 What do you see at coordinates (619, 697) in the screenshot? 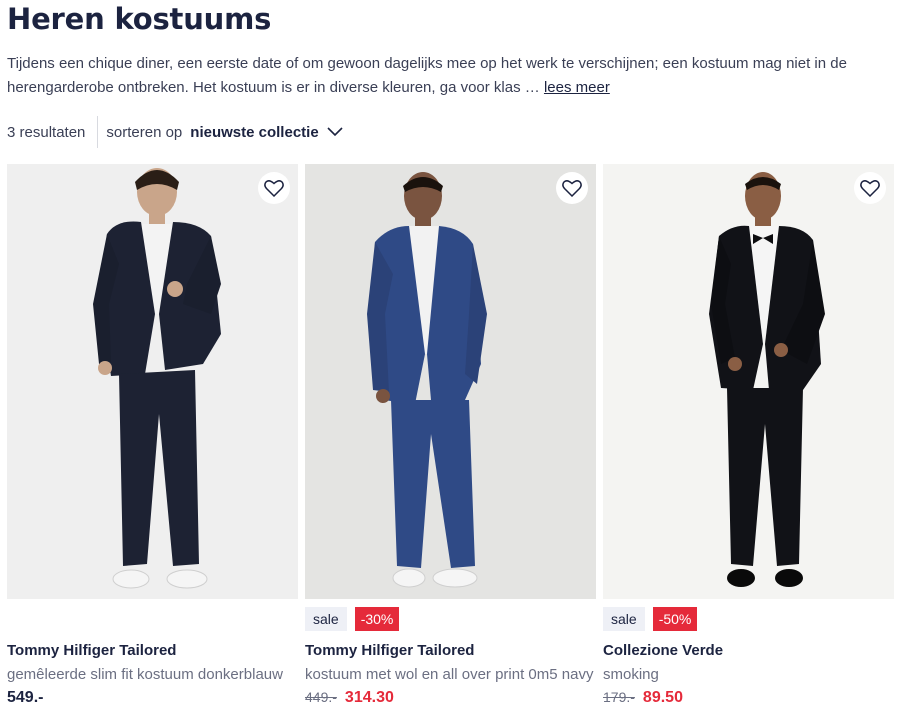
I see `old-price: 179.-` at bounding box center [619, 697].